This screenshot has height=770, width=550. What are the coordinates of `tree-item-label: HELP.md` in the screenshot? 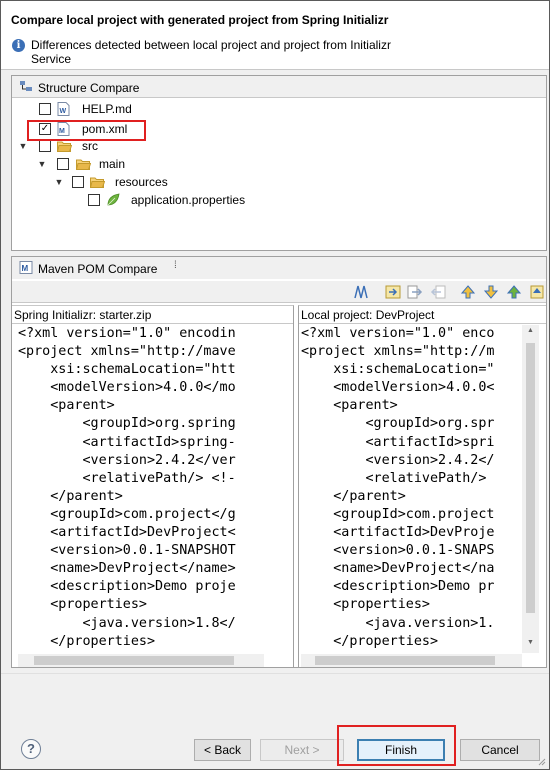 It's located at (107, 109).